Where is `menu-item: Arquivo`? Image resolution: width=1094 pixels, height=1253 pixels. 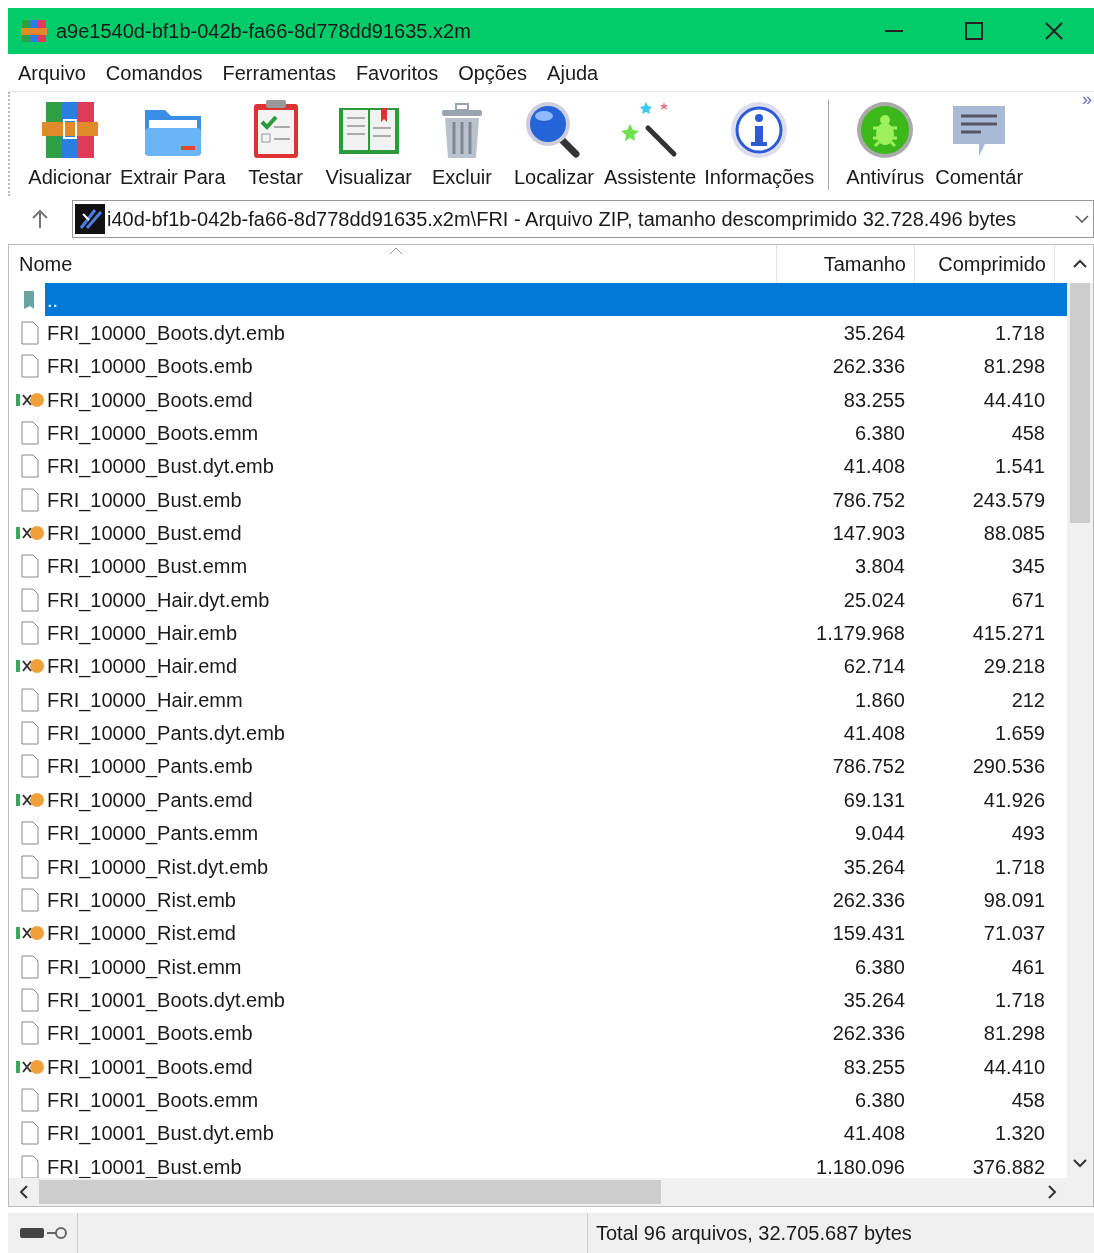 menu-item: Arquivo is located at coordinates (52, 72).